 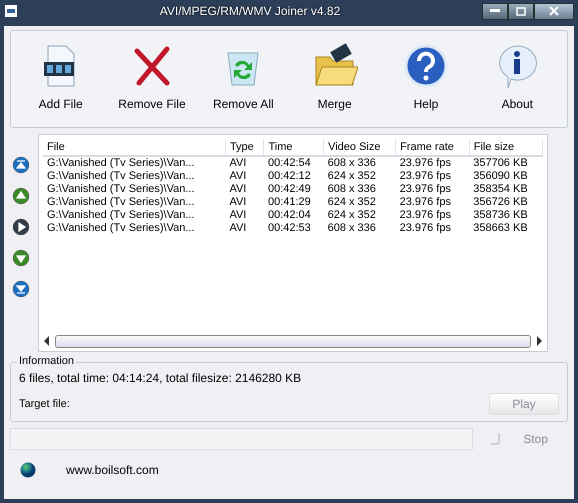 I want to click on table-cell-text: 356726 KB, so click(x=500, y=202).